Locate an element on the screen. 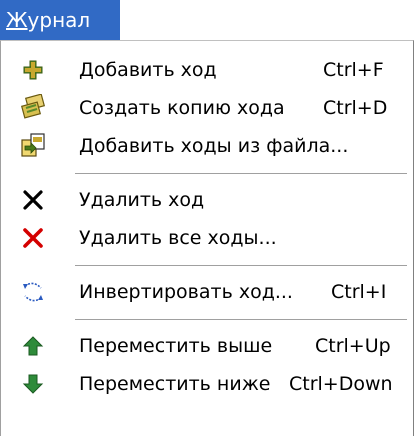 The height and width of the screenshot is (436, 418). invert-arrows-icon is located at coordinates (33, 292).